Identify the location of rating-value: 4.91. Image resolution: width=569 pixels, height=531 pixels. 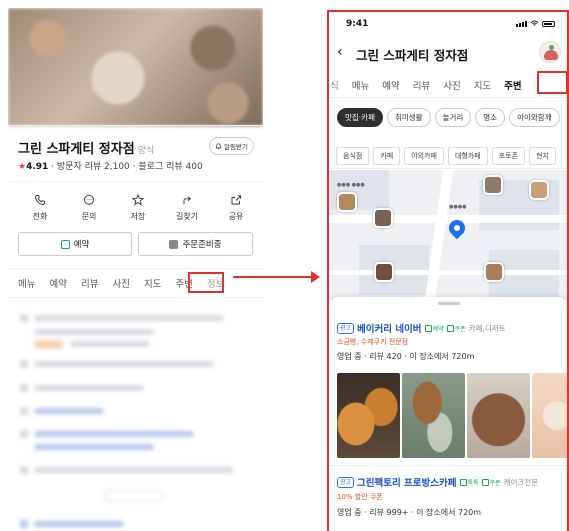
(37, 167).